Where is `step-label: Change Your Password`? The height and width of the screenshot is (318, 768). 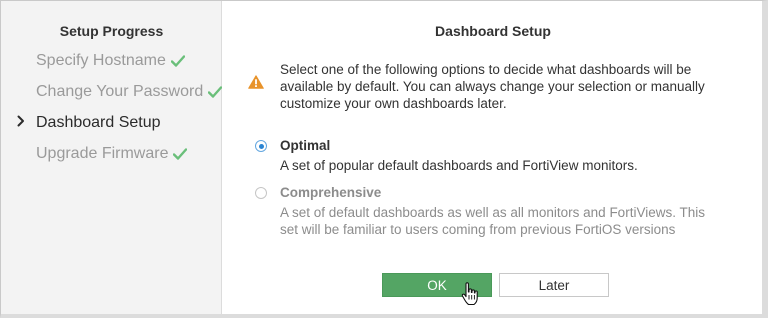 step-label: Change Your Password is located at coordinates (120, 91).